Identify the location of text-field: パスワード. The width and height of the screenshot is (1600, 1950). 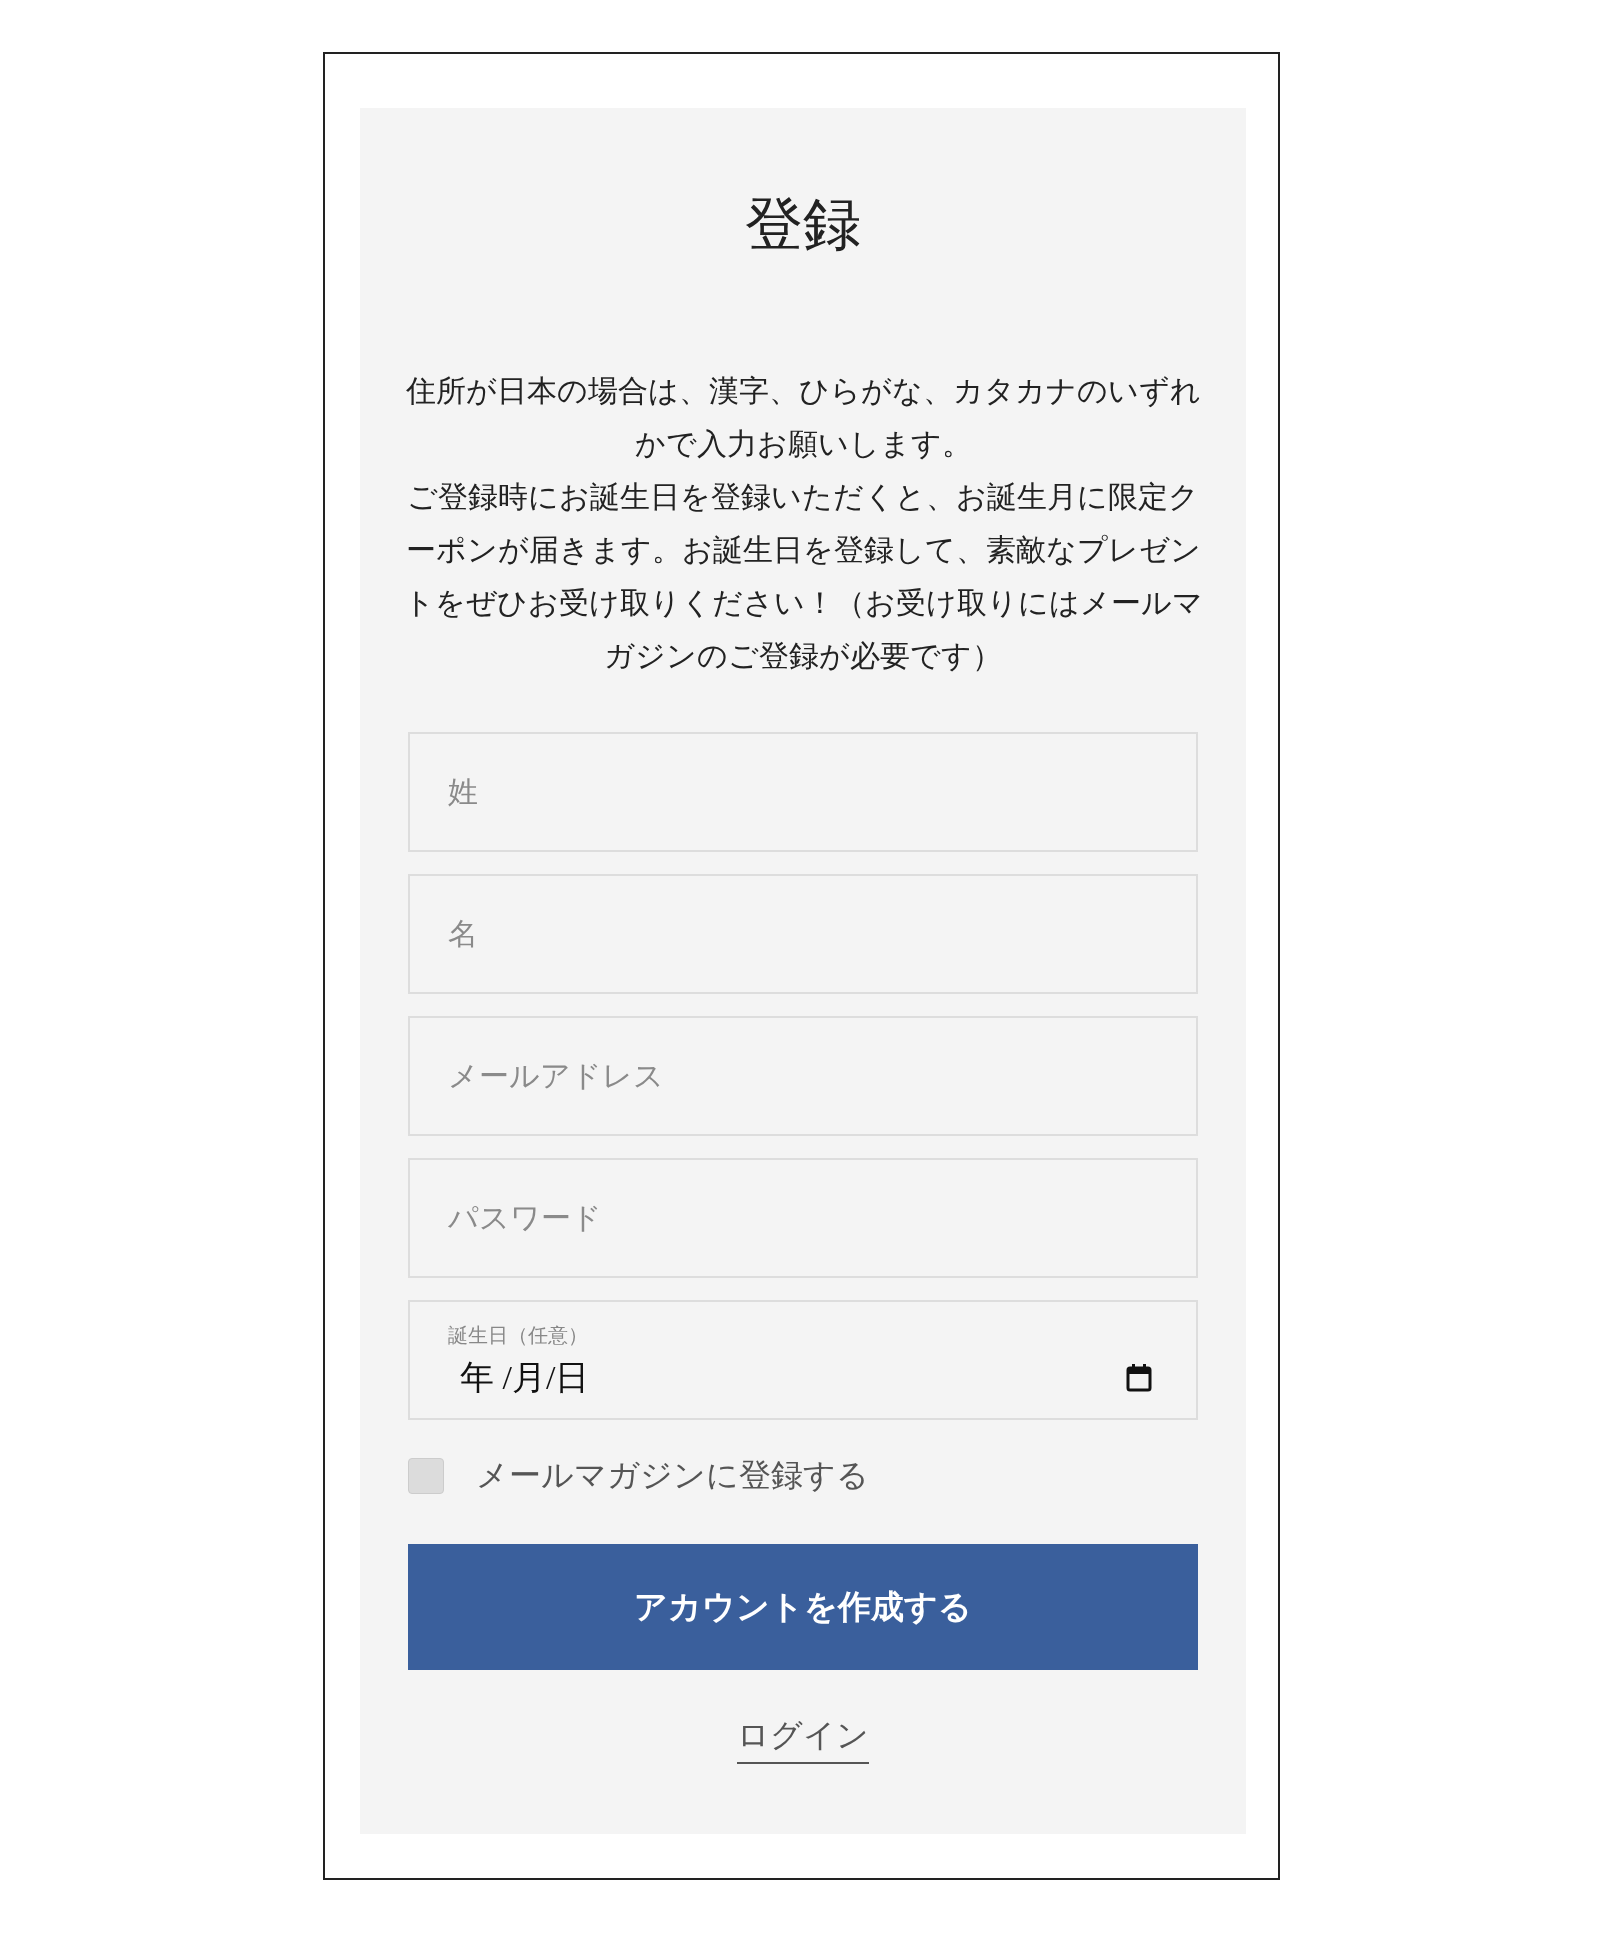
(803, 1218).